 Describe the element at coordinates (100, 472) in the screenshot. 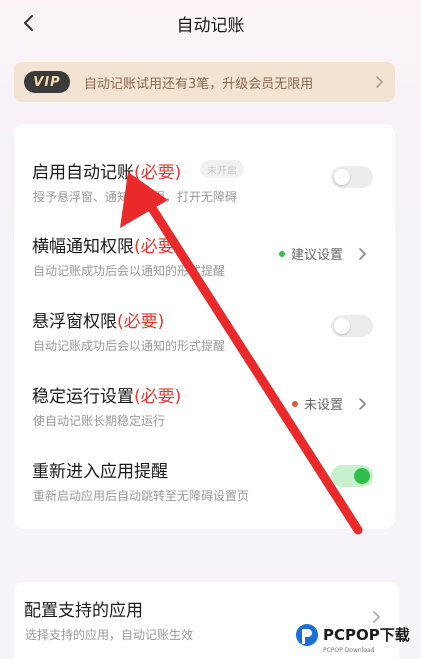

I see `setting-title: 重新进入应用提醒` at that location.